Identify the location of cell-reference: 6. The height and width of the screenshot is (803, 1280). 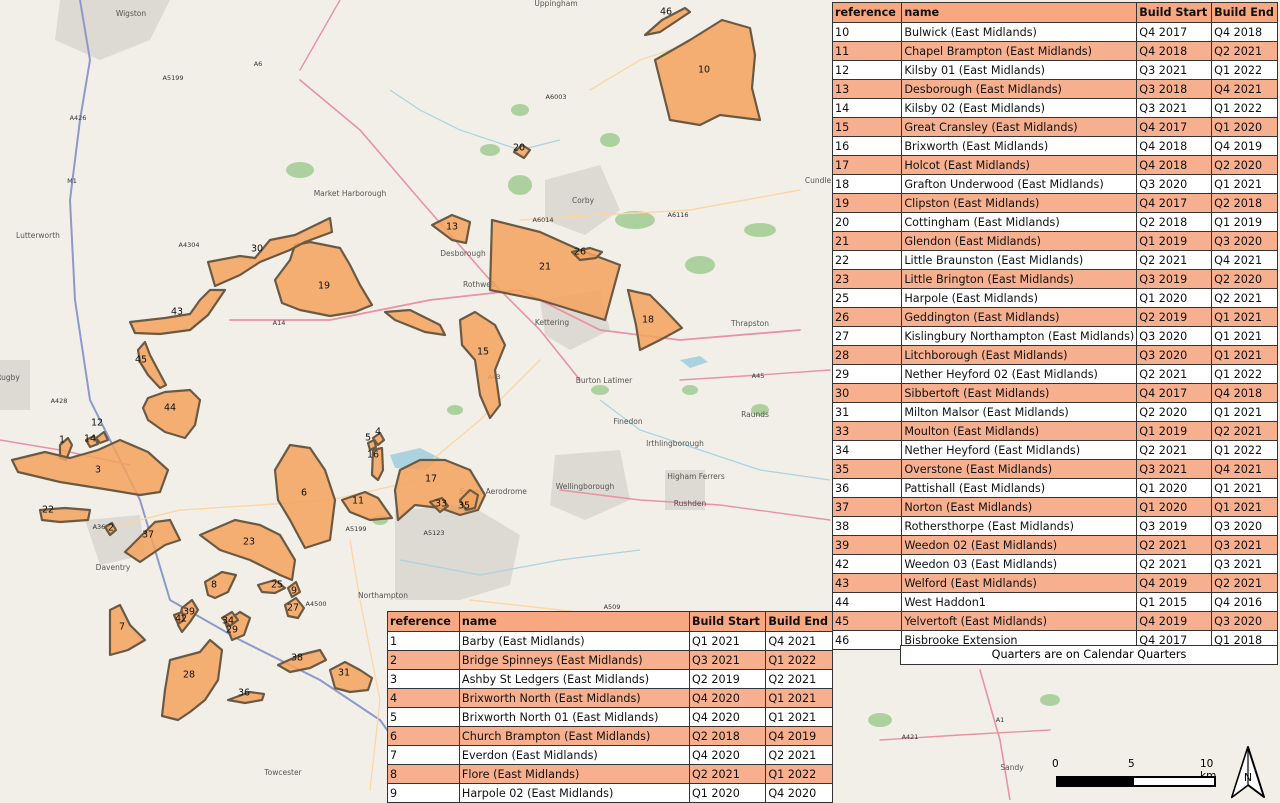
(423, 736).